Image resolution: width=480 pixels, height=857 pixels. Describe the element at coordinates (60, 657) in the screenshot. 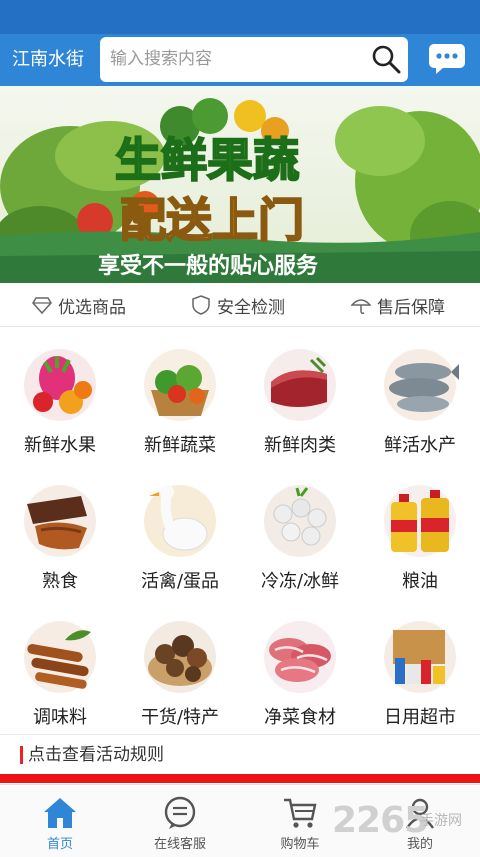

I see `cinnamon-icon` at that location.